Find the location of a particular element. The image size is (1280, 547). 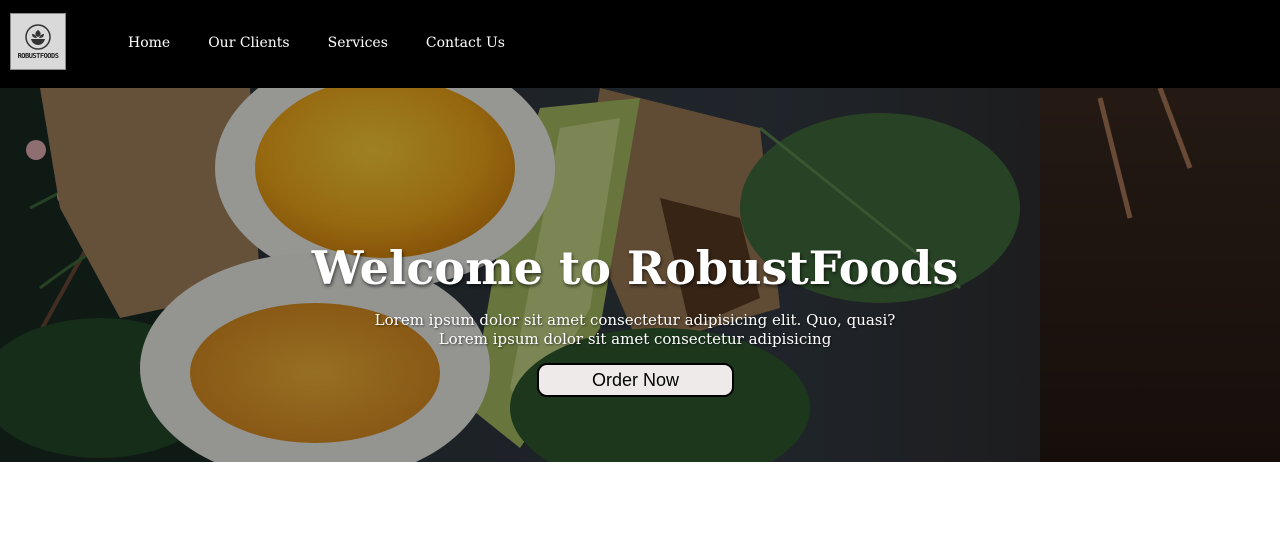

nav-link-contact-us: Contact Us is located at coordinates (465, 43).